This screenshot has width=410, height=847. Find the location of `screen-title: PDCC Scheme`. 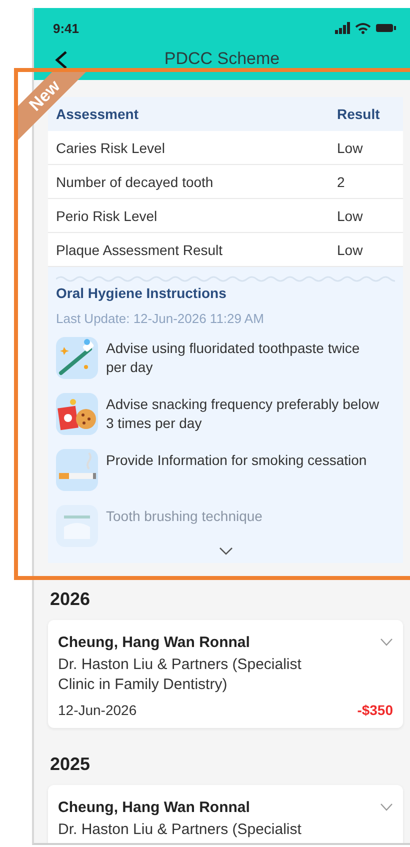

screen-title: PDCC Scheme is located at coordinates (222, 59).